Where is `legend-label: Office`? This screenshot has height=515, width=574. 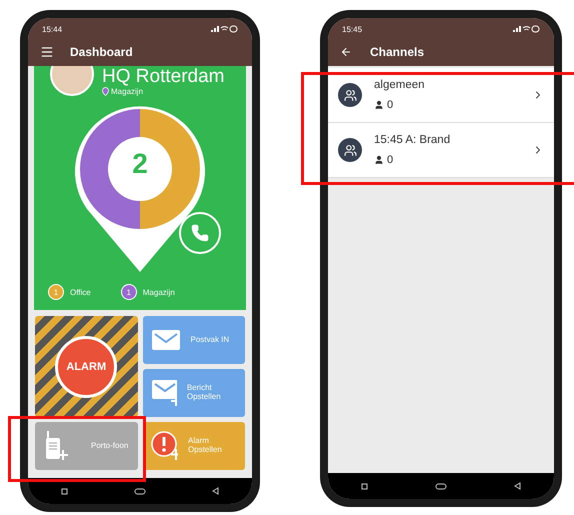
legend-label: Office is located at coordinates (80, 292).